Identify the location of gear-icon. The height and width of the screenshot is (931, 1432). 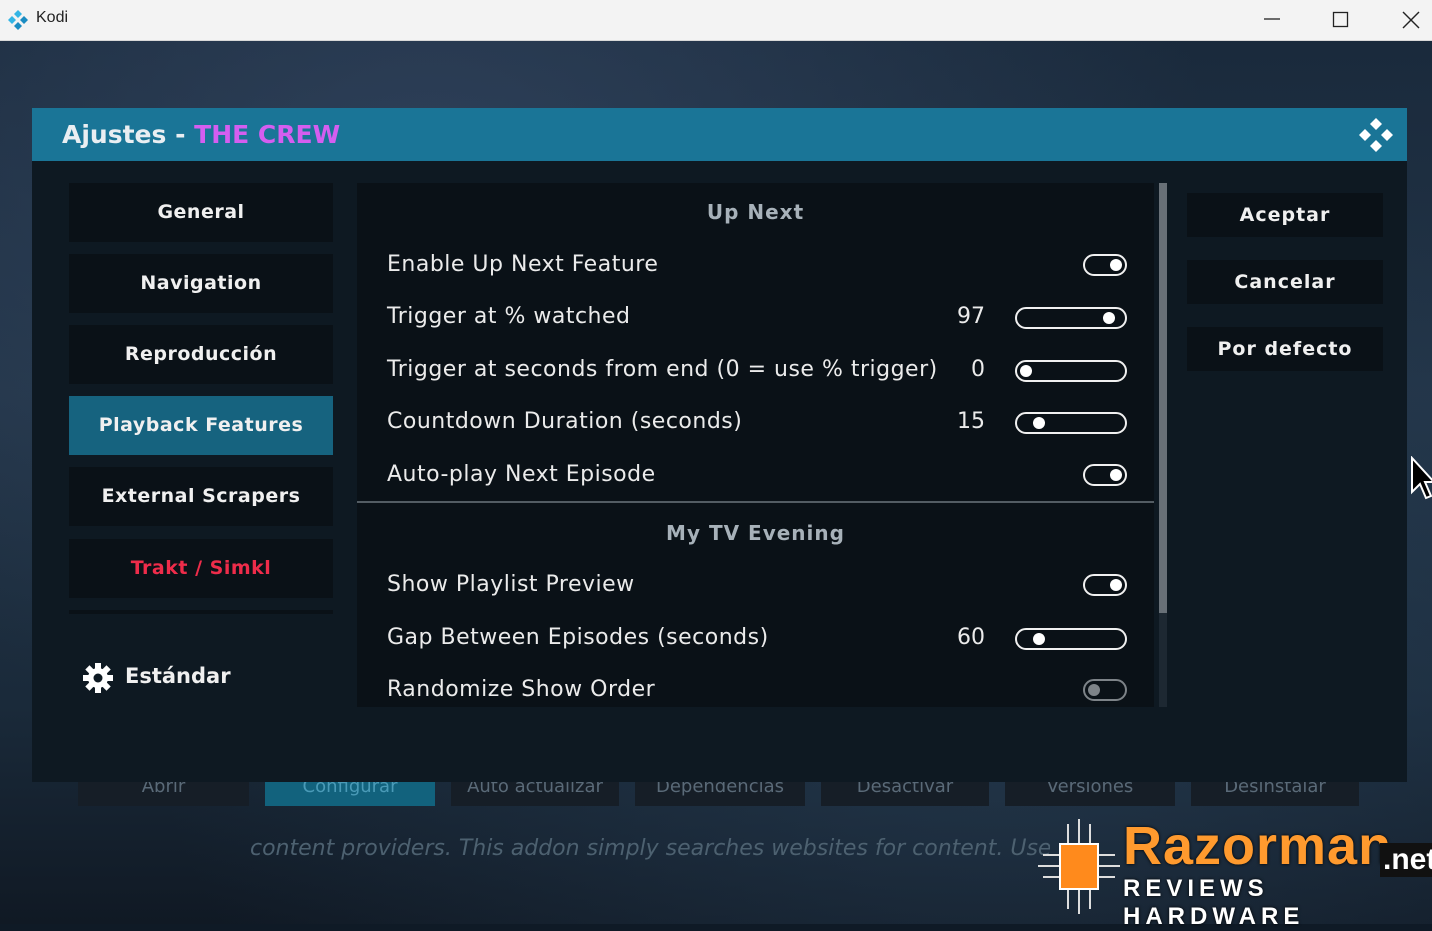
(98, 678).